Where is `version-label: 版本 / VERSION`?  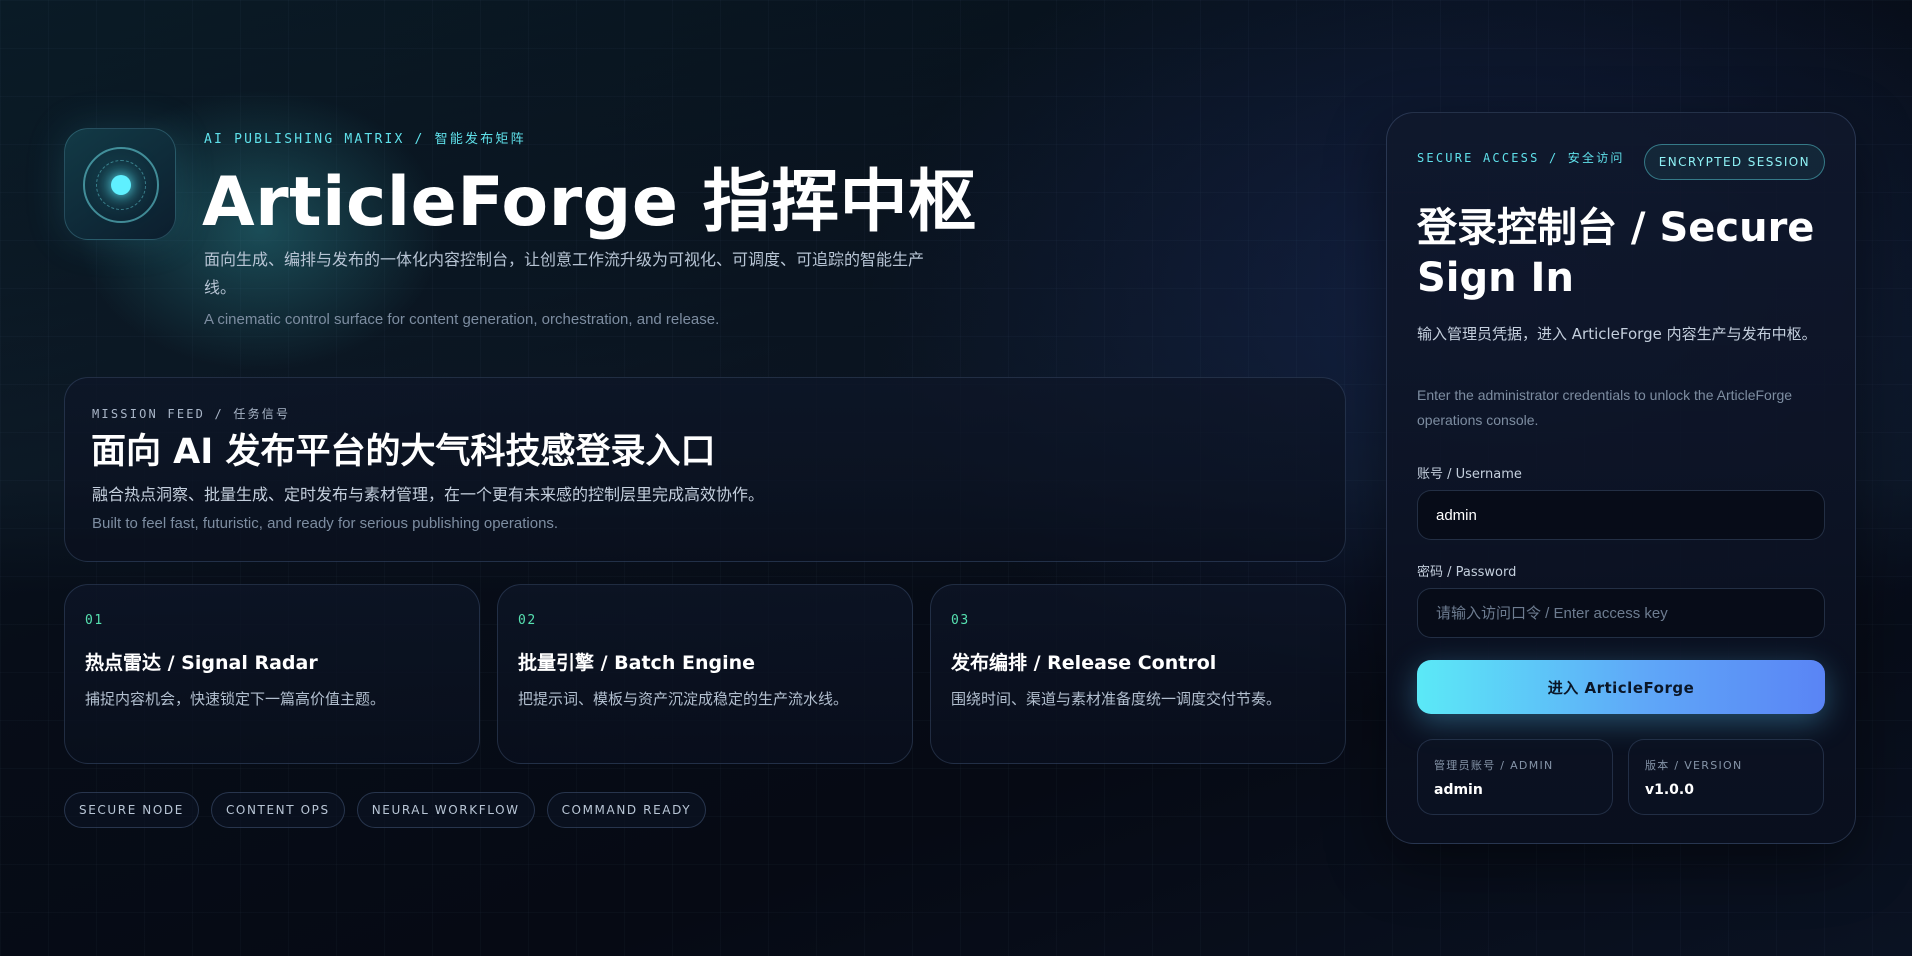
version-label: 版本 / VERSION is located at coordinates (1694, 765).